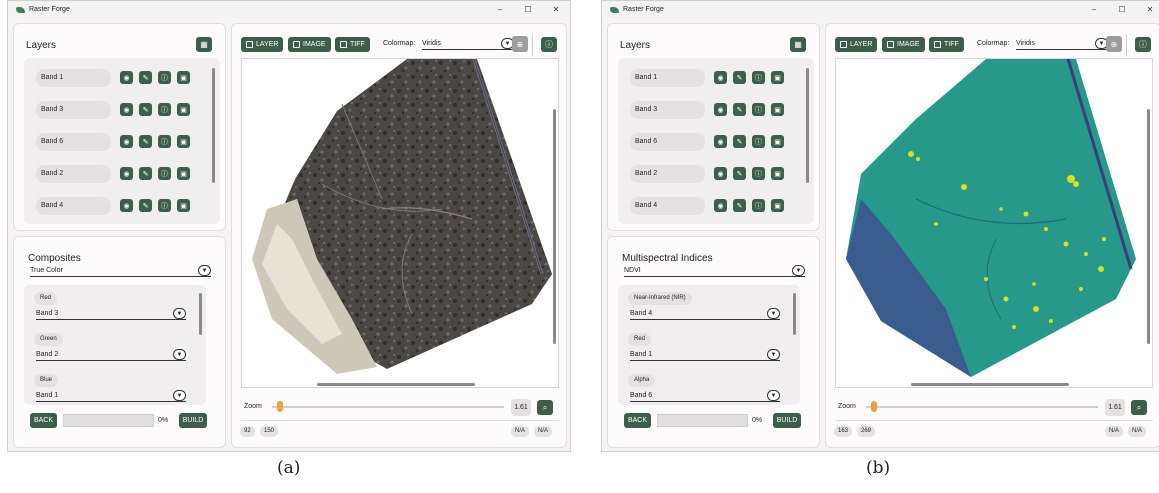  I want to click on channel-select: Band 3 ▼, so click(111, 314).